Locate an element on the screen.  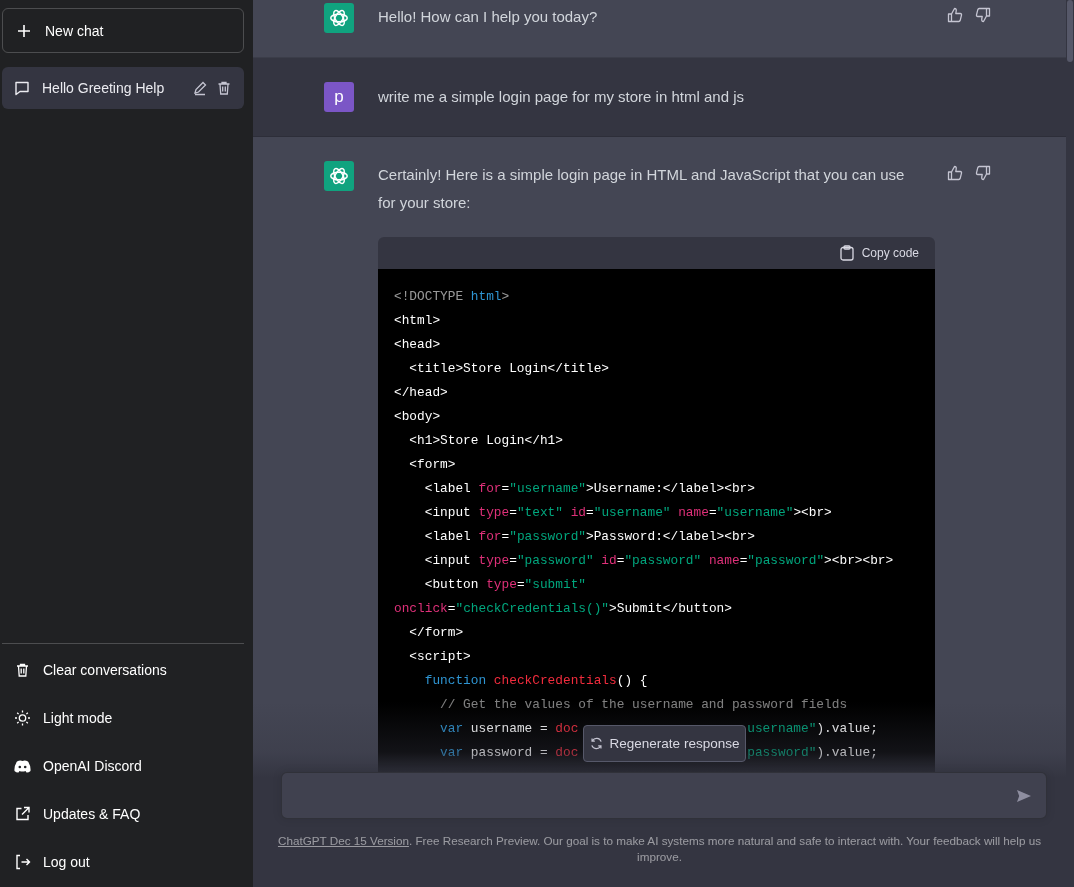
sidebar-menu-item: OpenAI Discord is located at coordinates (123, 766).